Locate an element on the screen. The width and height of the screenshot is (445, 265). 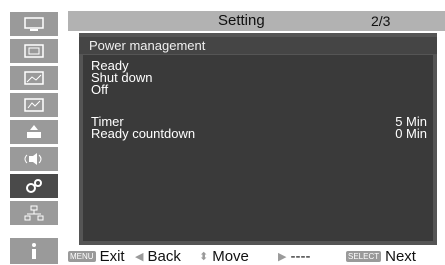
sound-icon is located at coordinates (34, 159).